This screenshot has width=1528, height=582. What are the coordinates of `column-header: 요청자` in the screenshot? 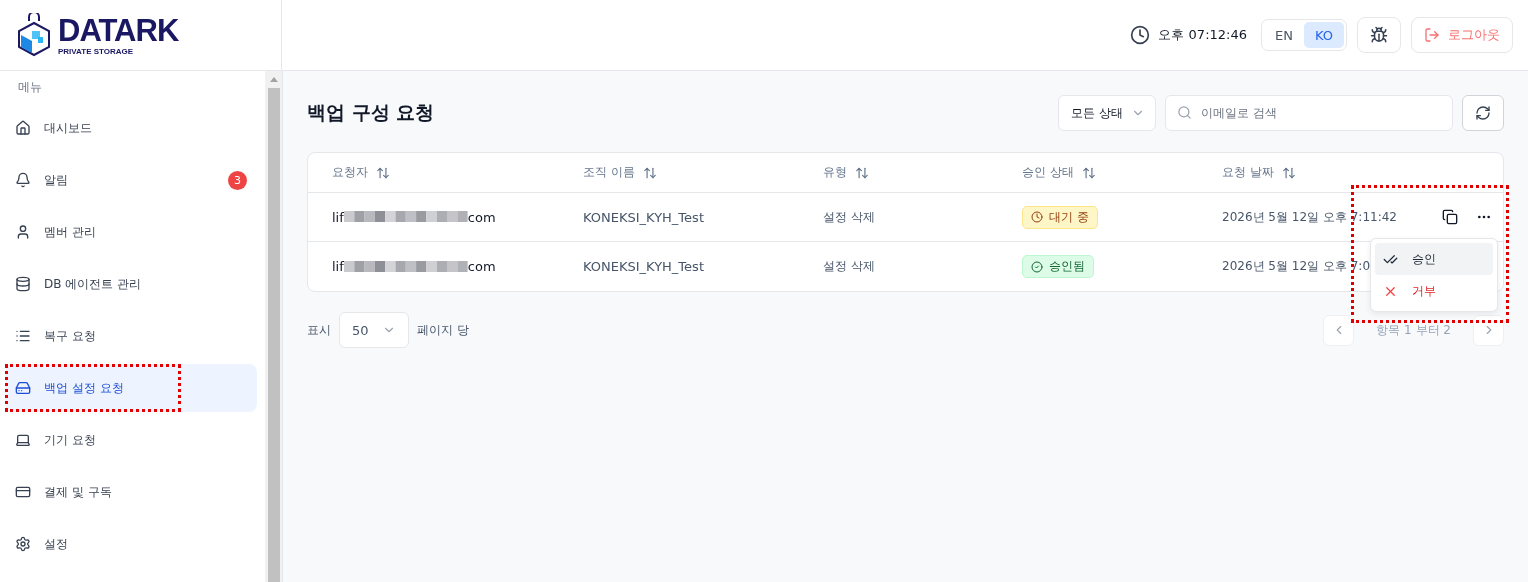 It's located at (457, 172).